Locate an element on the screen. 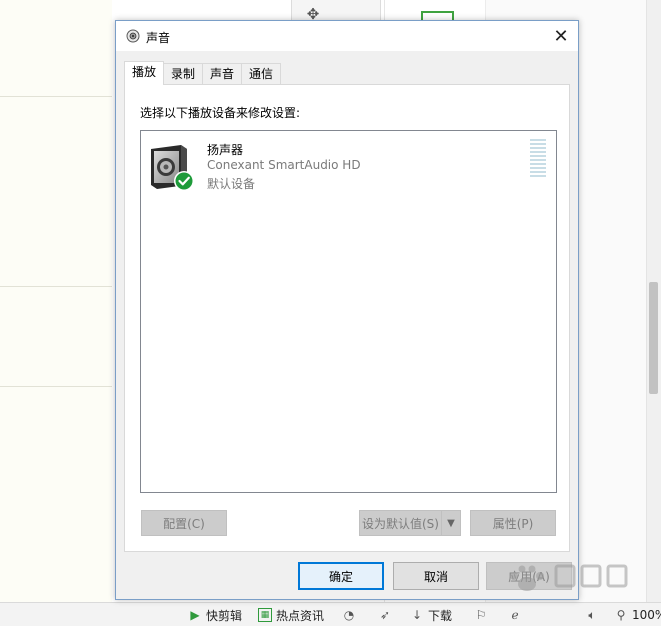  statusbar-volume-icon-item: 🔈︎ is located at coordinates (592, 615).